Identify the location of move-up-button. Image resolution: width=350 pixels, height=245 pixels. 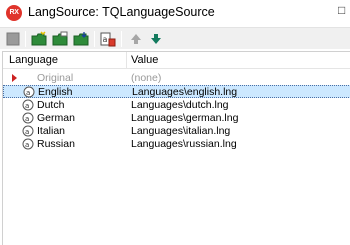
(136, 39).